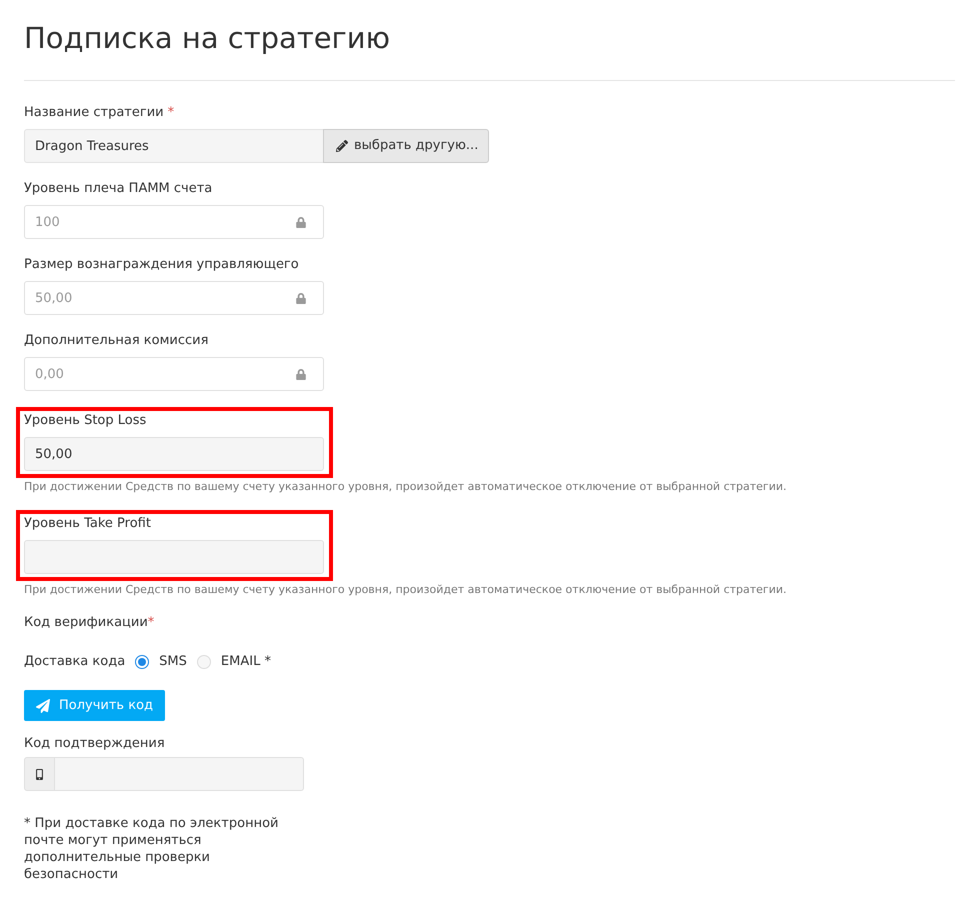 The width and height of the screenshot is (978, 919). I want to click on field-label: Код подтверждения, so click(94, 744).